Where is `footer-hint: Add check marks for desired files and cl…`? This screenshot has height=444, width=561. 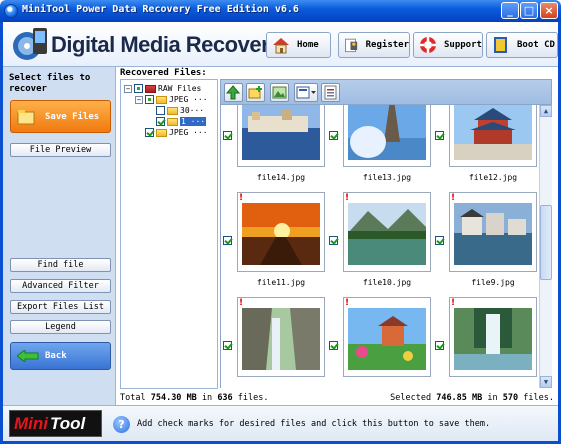
footer-hint: Add check marks for desired files and cl… is located at coordinates (314, 424).